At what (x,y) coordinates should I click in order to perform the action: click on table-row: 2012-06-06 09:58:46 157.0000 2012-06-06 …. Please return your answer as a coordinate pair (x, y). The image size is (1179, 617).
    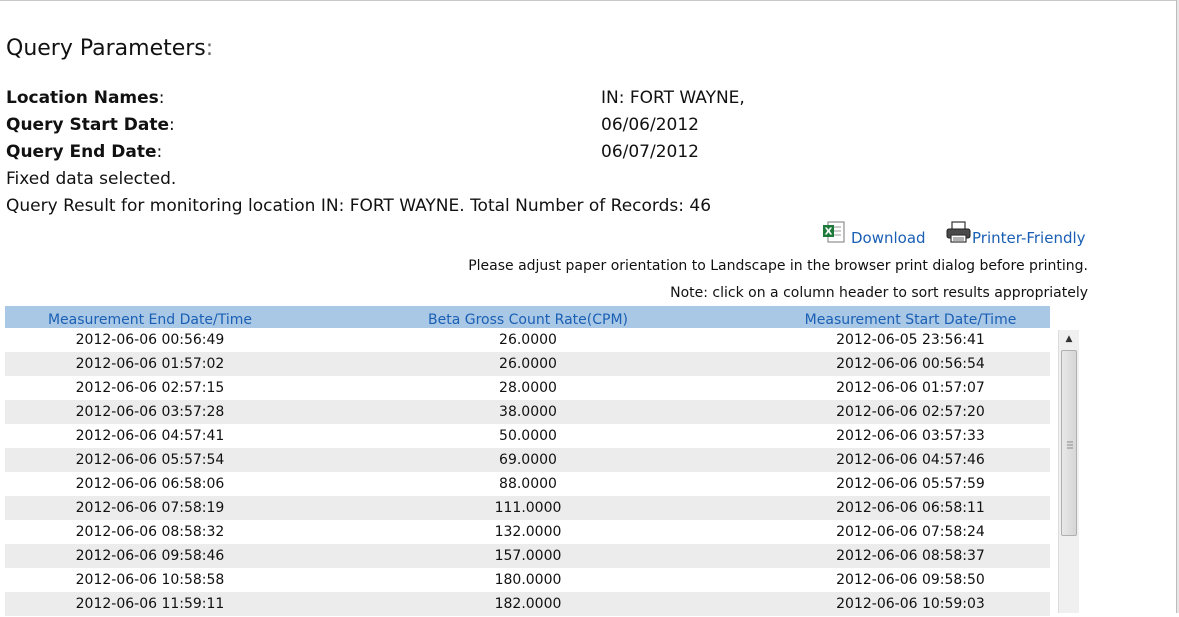
    Looking at the image, I should click on (527, 556).